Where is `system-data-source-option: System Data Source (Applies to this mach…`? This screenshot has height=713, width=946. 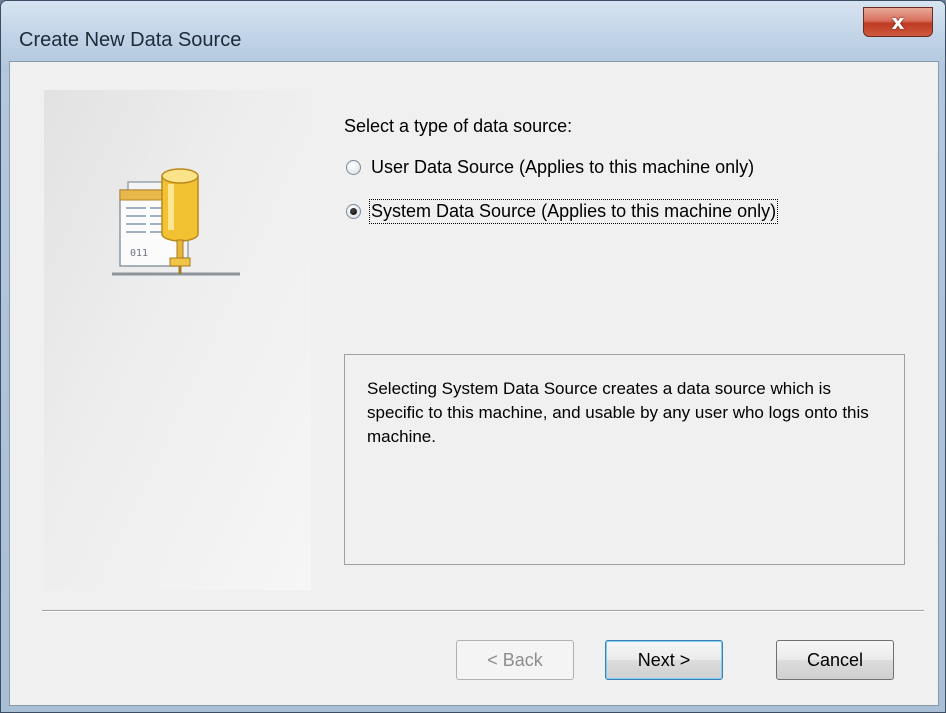 system-data-source-option: System Data Source (Applies to this mach… is located at coordinates (562, 211).